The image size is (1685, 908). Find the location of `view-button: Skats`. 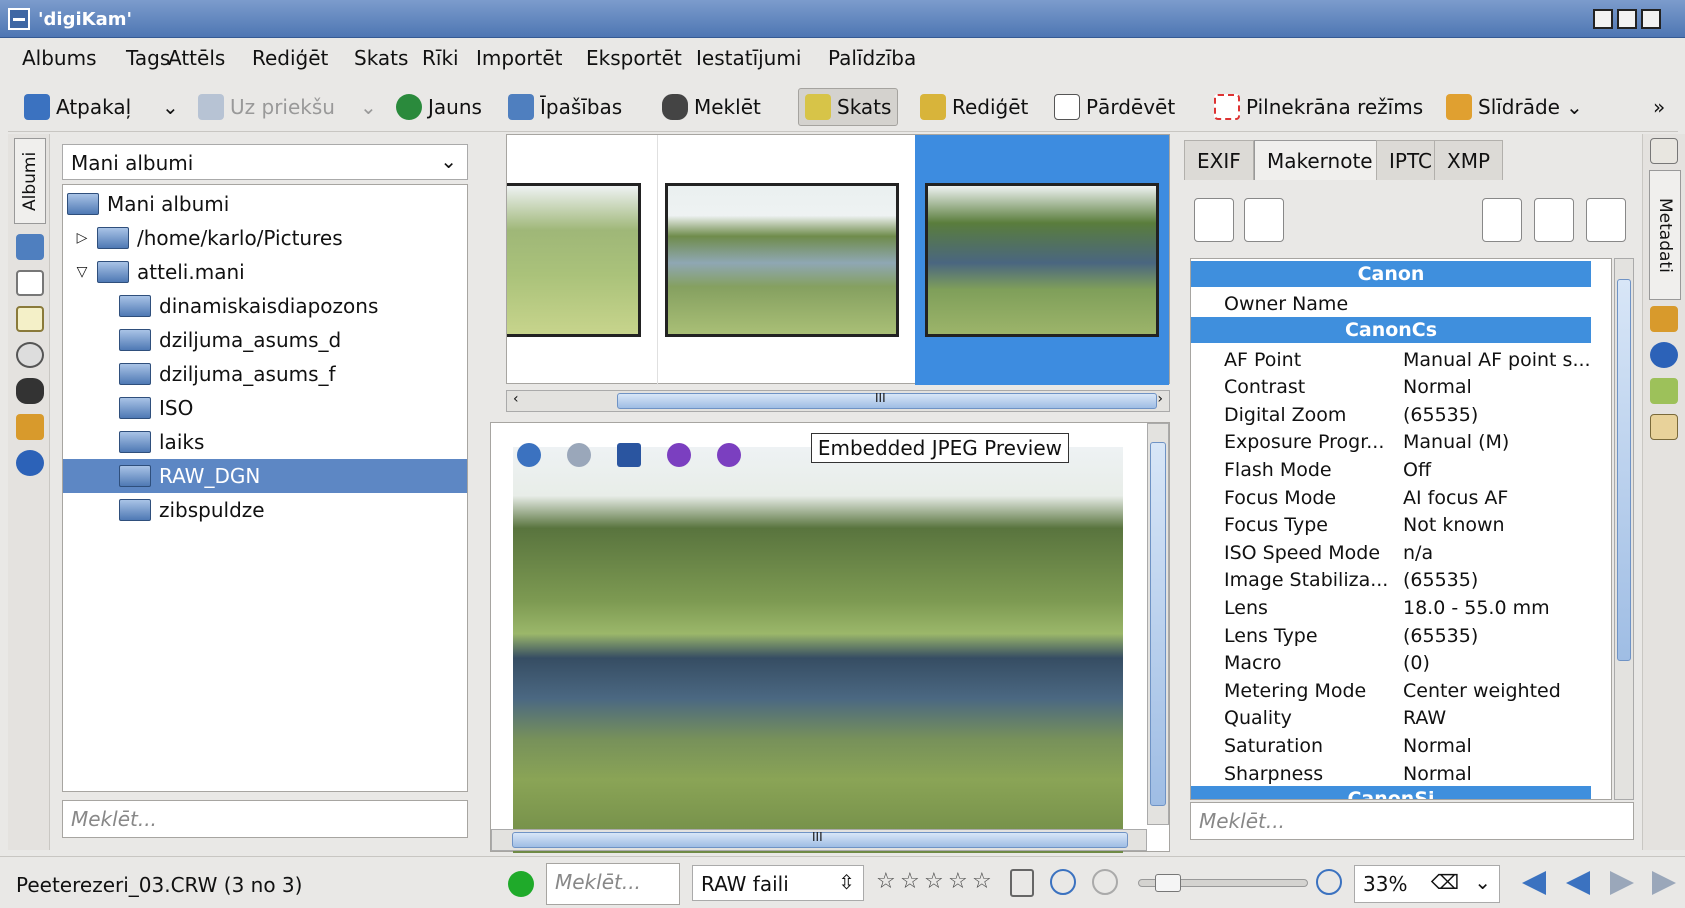

view-button: Skats is located at coordinates (848, 107).